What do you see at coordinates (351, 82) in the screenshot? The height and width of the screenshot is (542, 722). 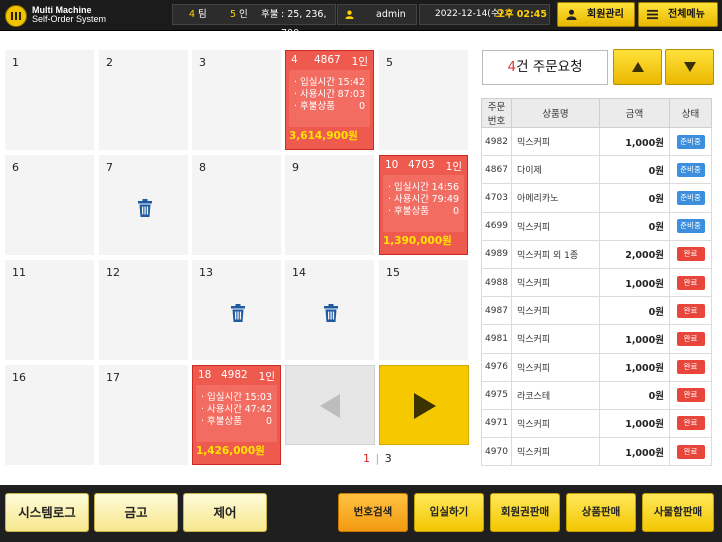 I see `checkin-time: 15:42` at bounding box center [351, 82].